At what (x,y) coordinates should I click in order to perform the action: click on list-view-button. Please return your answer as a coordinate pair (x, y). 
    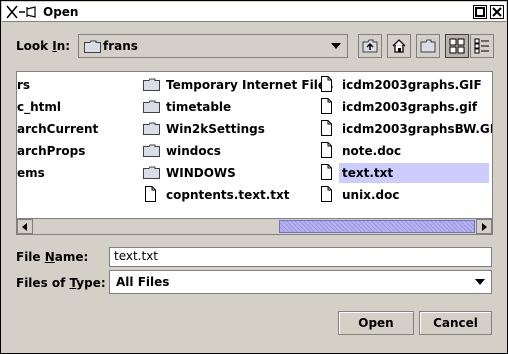
    Looking at the image, I should click on (457, 46).